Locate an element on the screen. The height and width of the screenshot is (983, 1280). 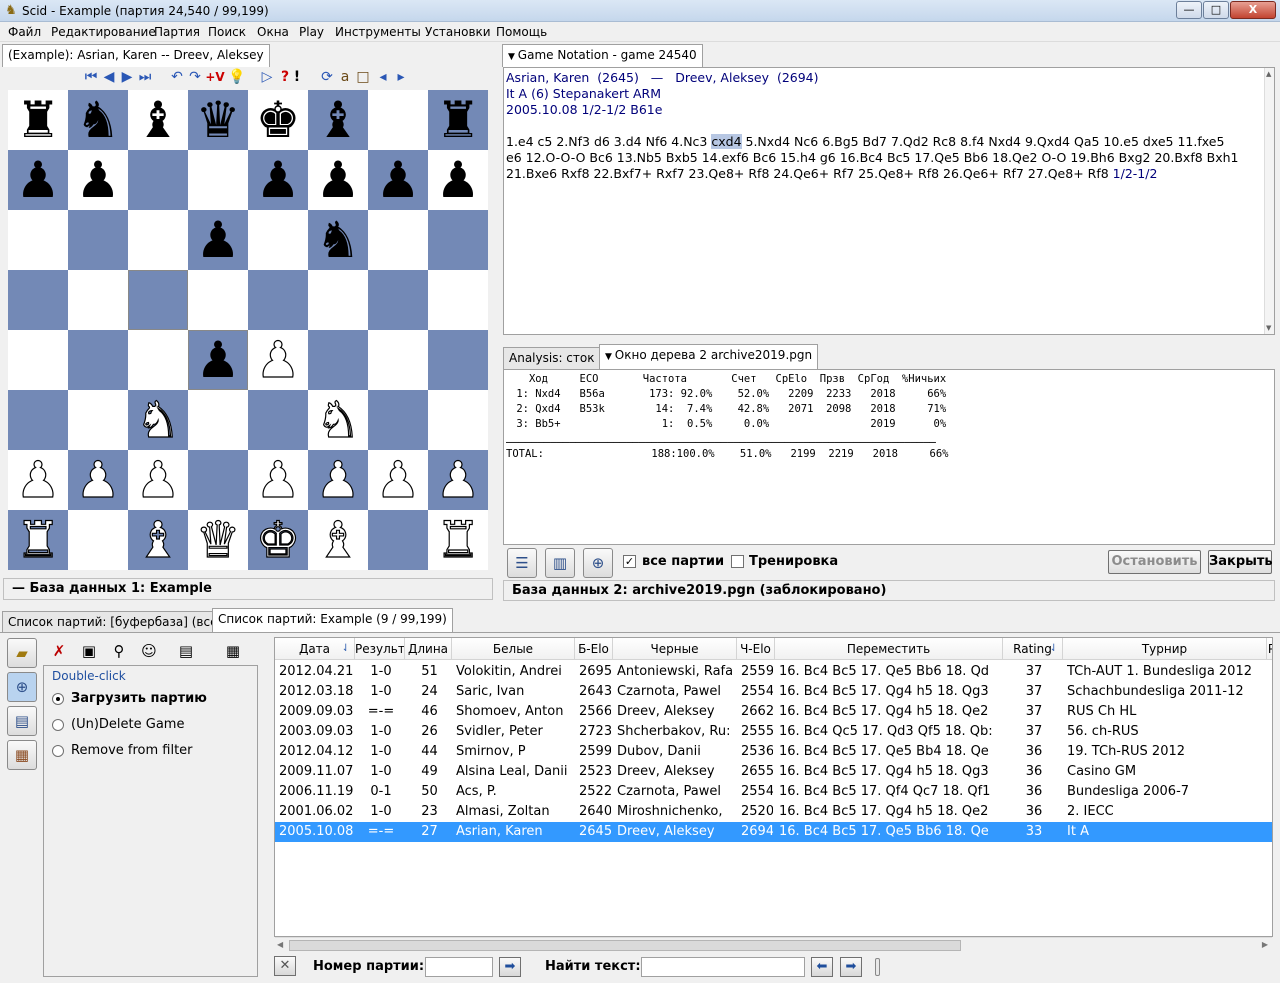
column-header-1: Результ is located at coordinates (380, 649).